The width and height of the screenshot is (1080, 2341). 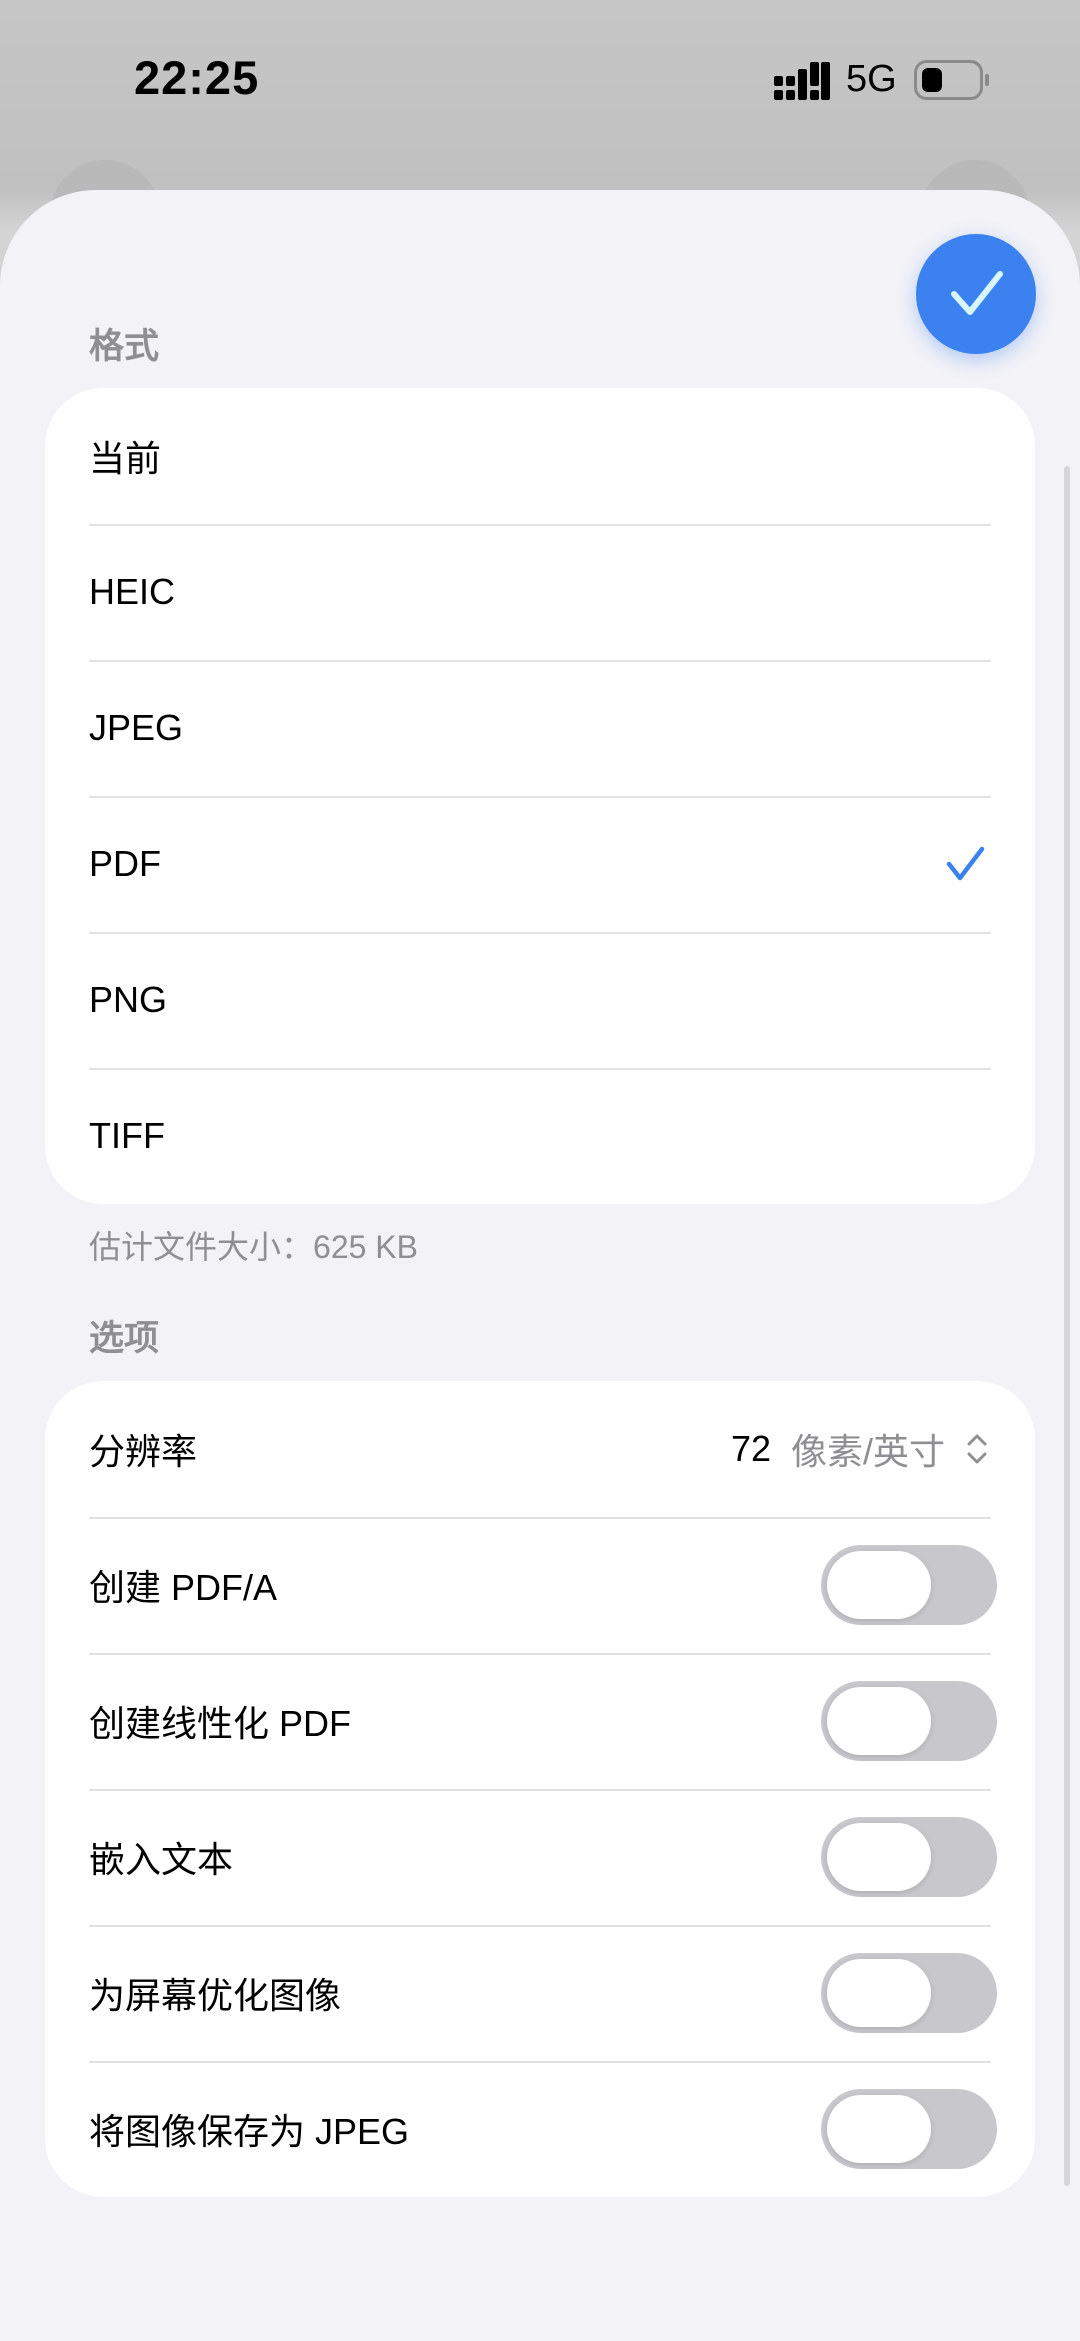 I want to click on battery-icon, so click(x=951, y=80).